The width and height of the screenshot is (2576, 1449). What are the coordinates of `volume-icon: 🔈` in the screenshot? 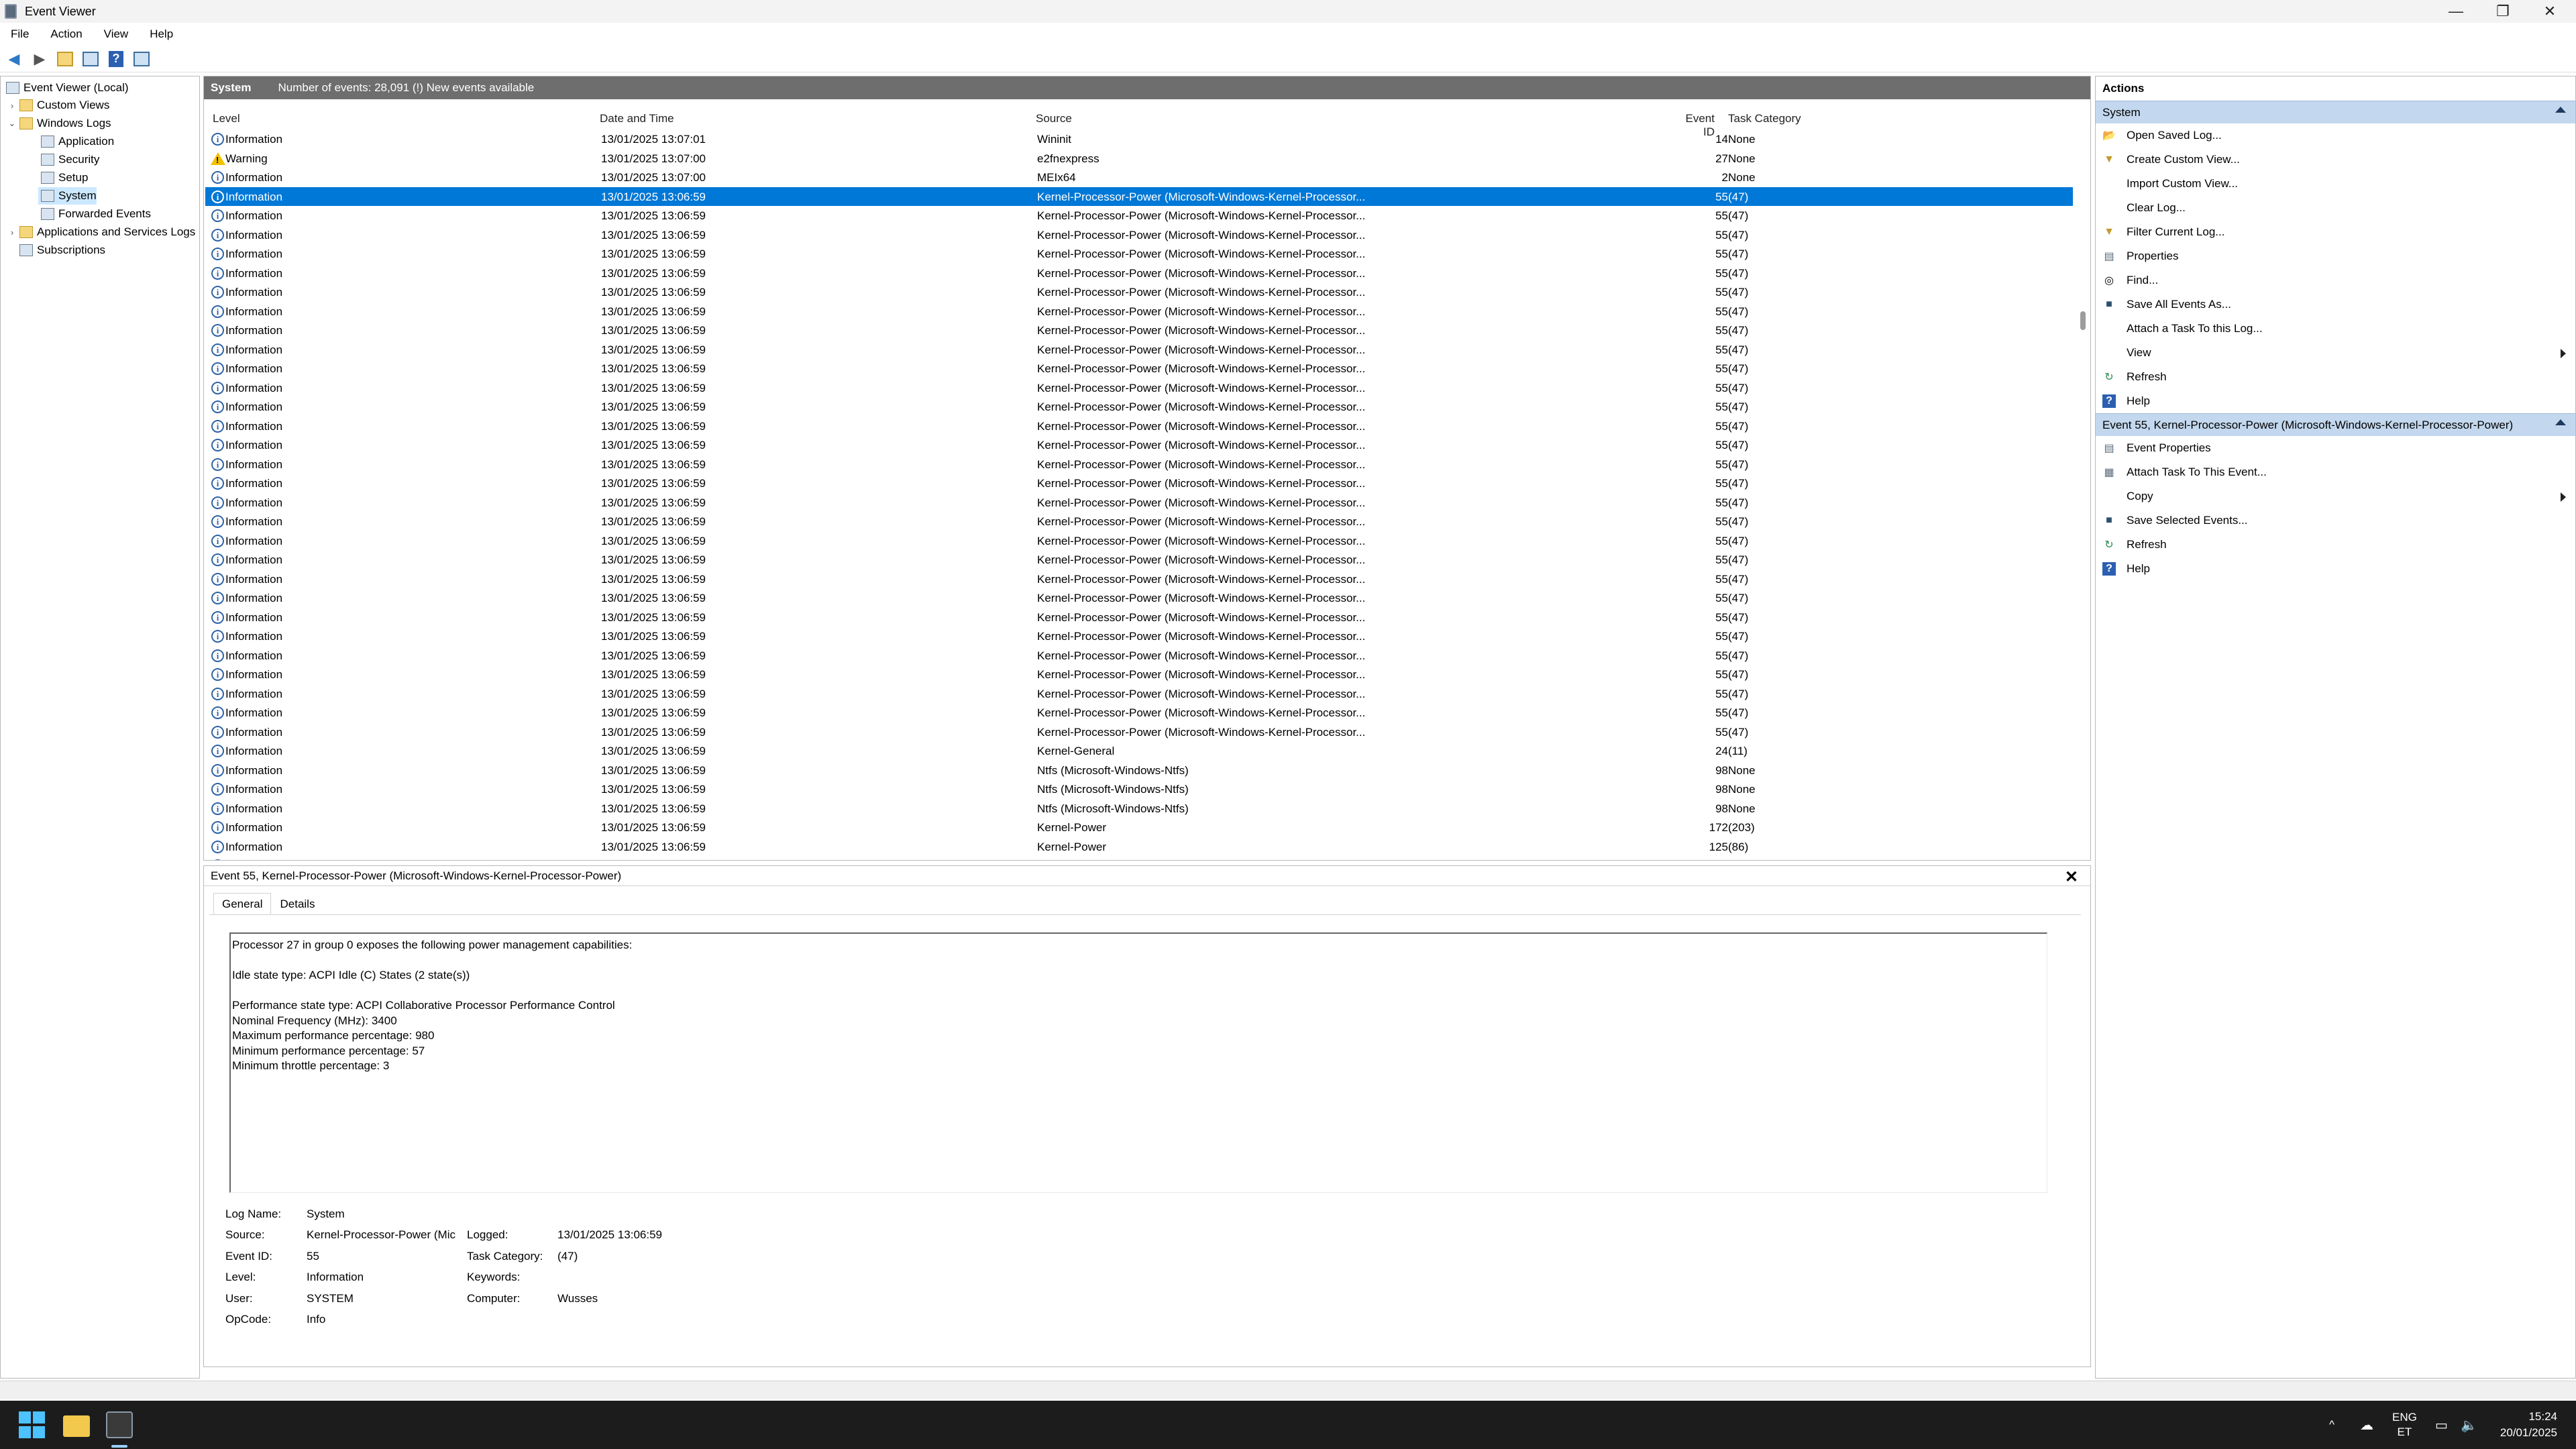 It's located at (2469, 1425).